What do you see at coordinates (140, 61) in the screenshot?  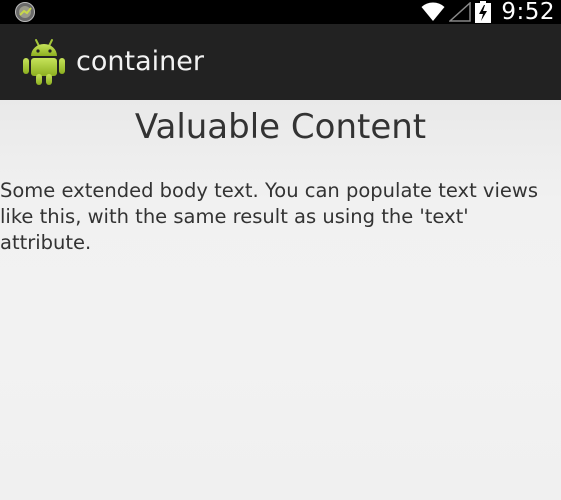 I see `app-title: container` at bounding box center [140, 61].